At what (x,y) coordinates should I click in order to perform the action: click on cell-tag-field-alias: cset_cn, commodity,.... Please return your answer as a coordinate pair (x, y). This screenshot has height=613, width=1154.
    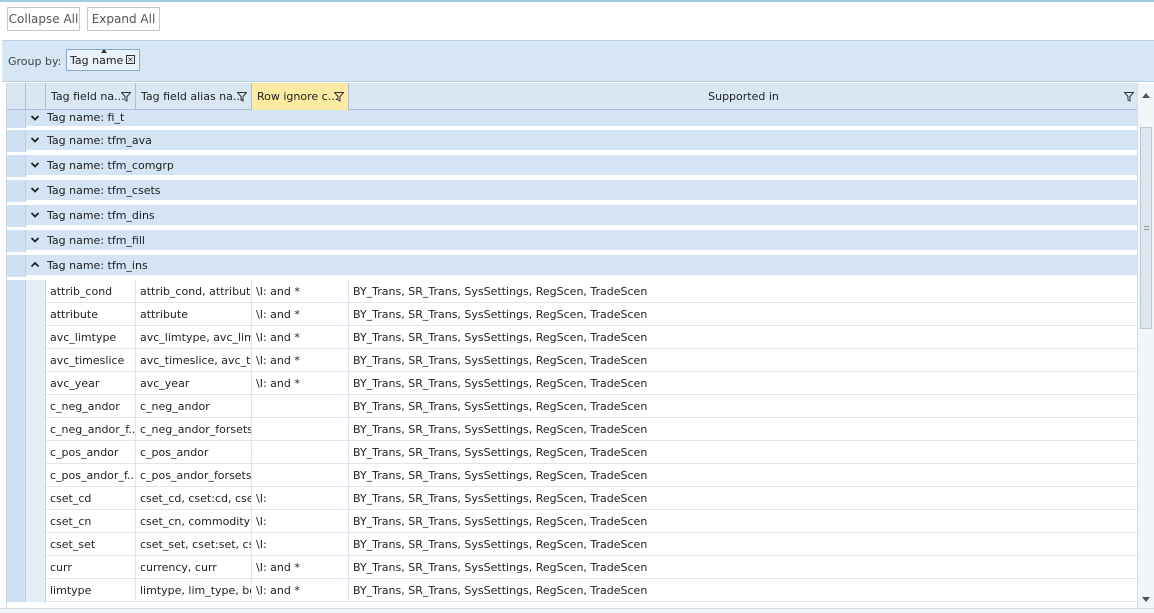
    Looking at the image, I should click on (194, 521).